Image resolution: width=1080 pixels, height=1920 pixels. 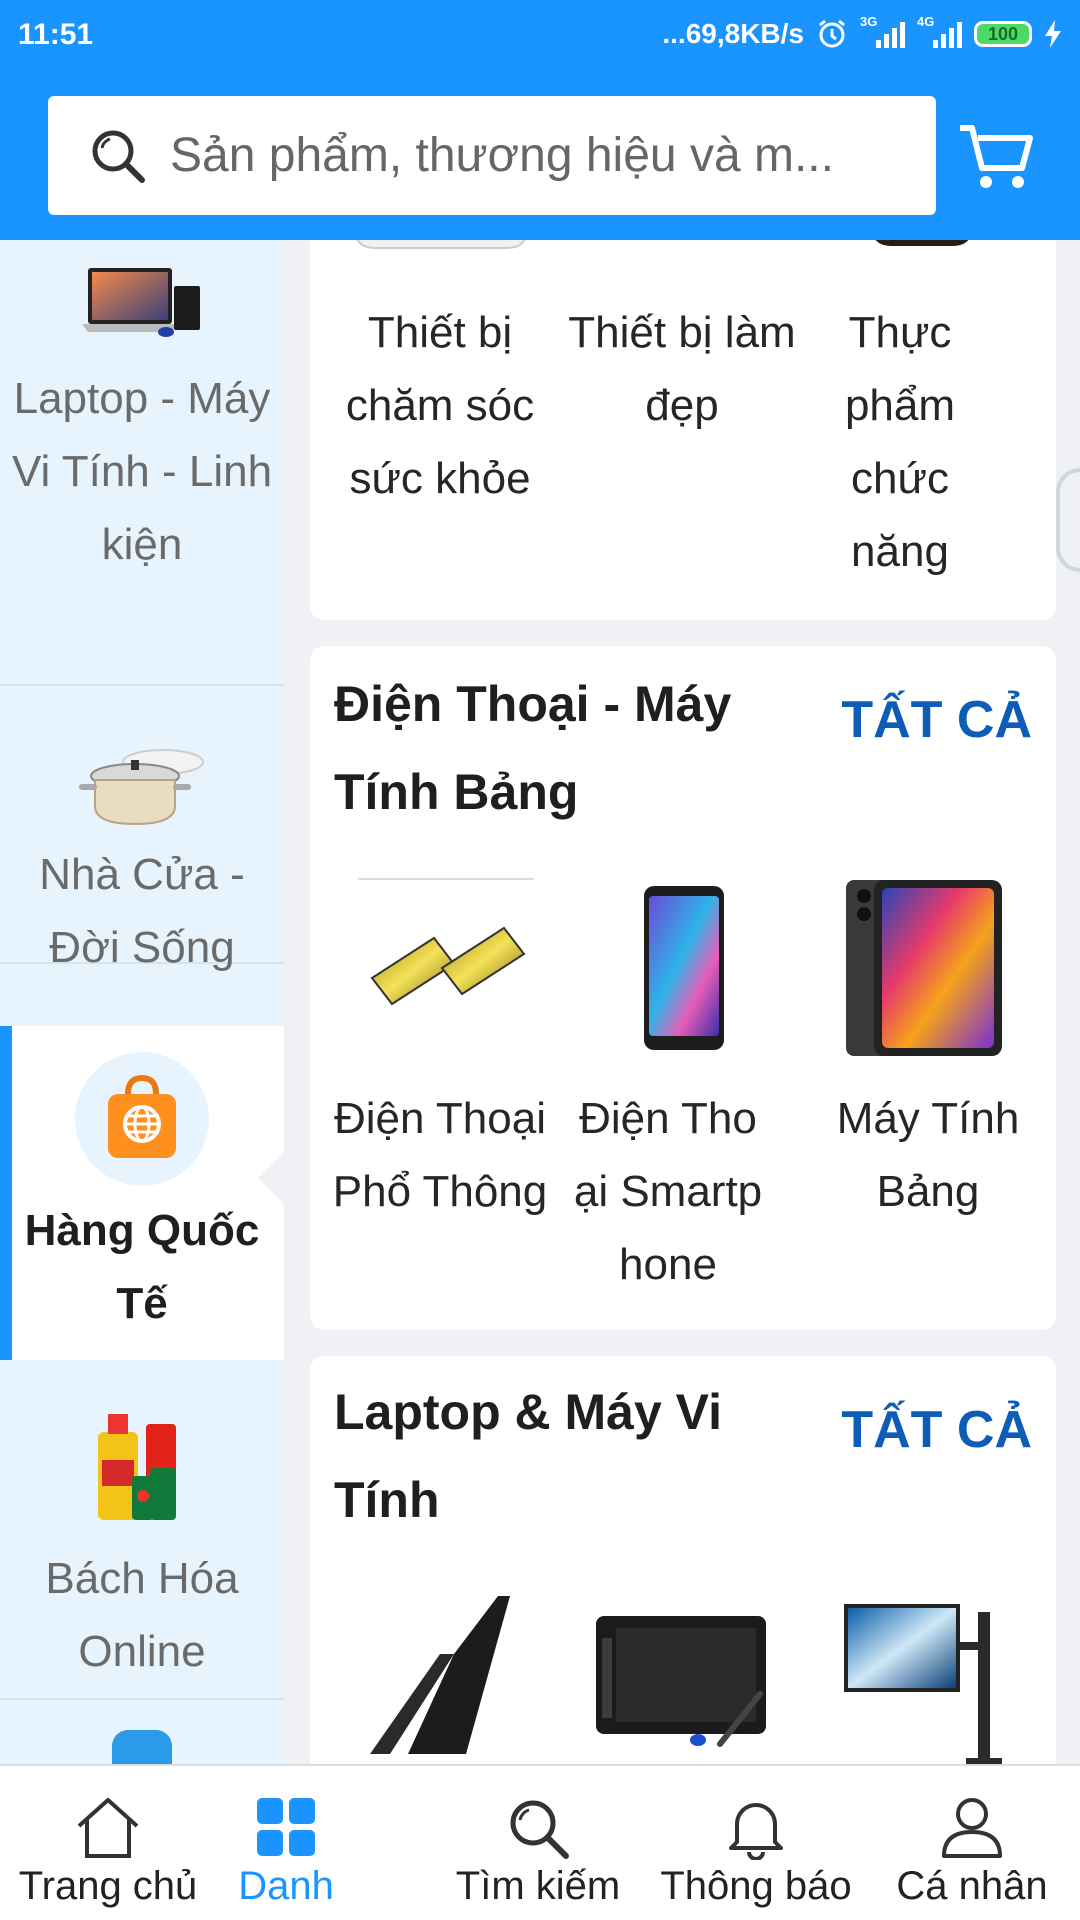 What do you see at coordinates (142, 1193) in the screenshot?
I see `sidebar-item-international: Hàng Quốc Tế` at bounding box center [142, 1193].